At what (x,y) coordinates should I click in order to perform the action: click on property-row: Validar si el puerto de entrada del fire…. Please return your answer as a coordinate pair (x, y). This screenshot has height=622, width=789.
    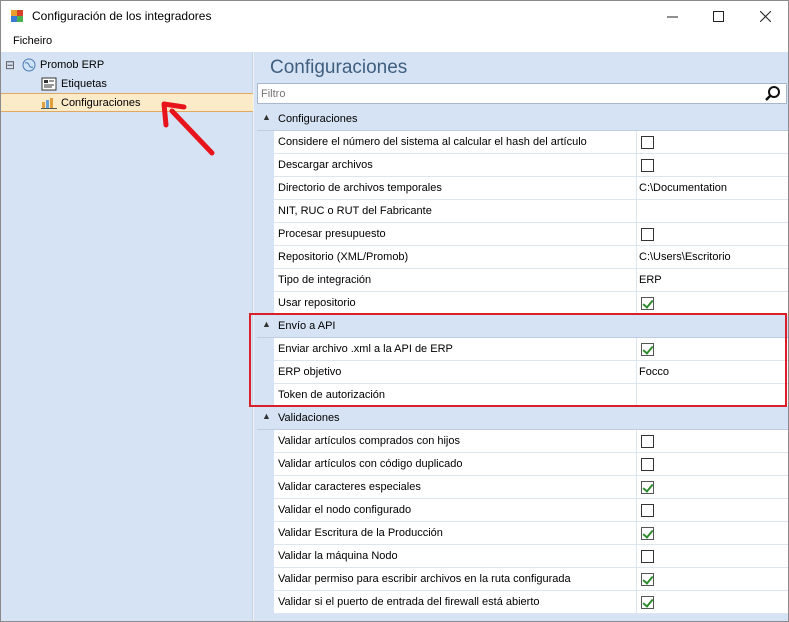
    Looking at the image, I should click on (522, 602).